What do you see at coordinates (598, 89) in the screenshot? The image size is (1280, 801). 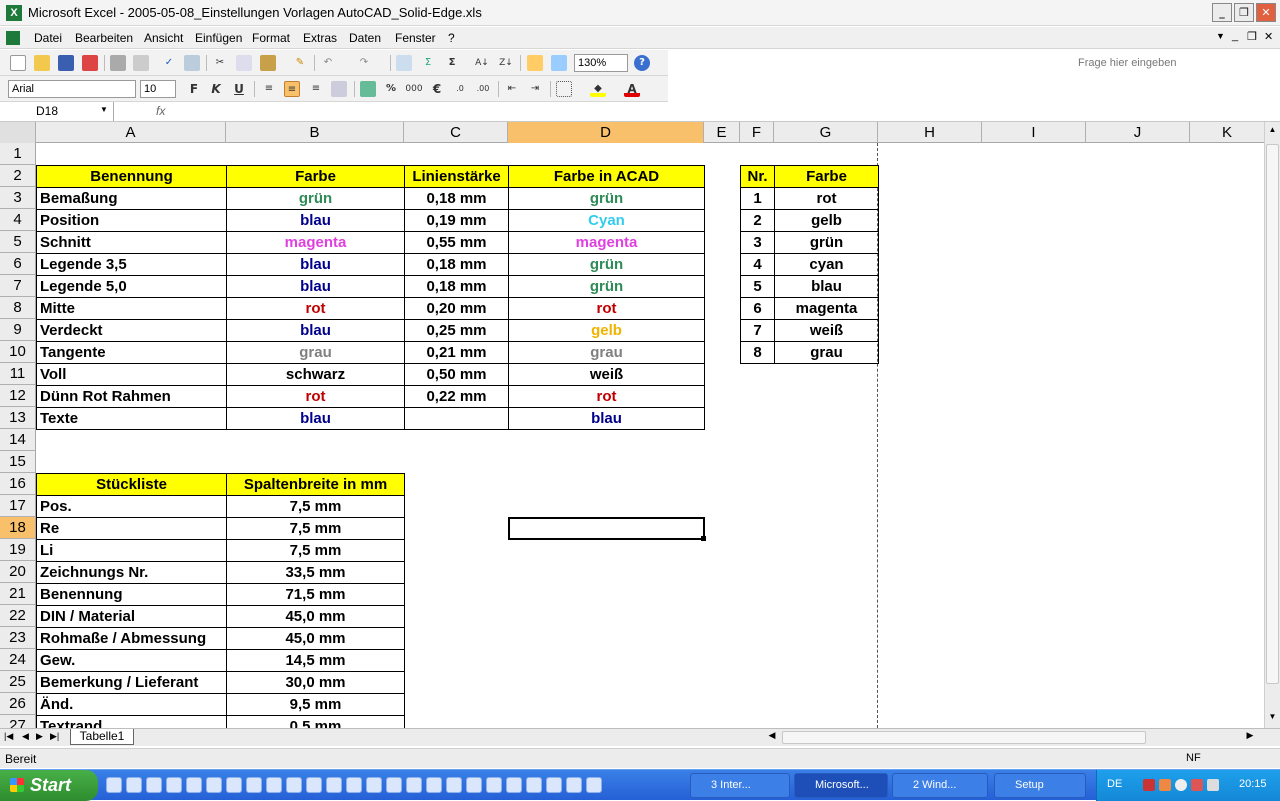 I see `fill-color-icon: ◆` at bounding box center [598, 89].